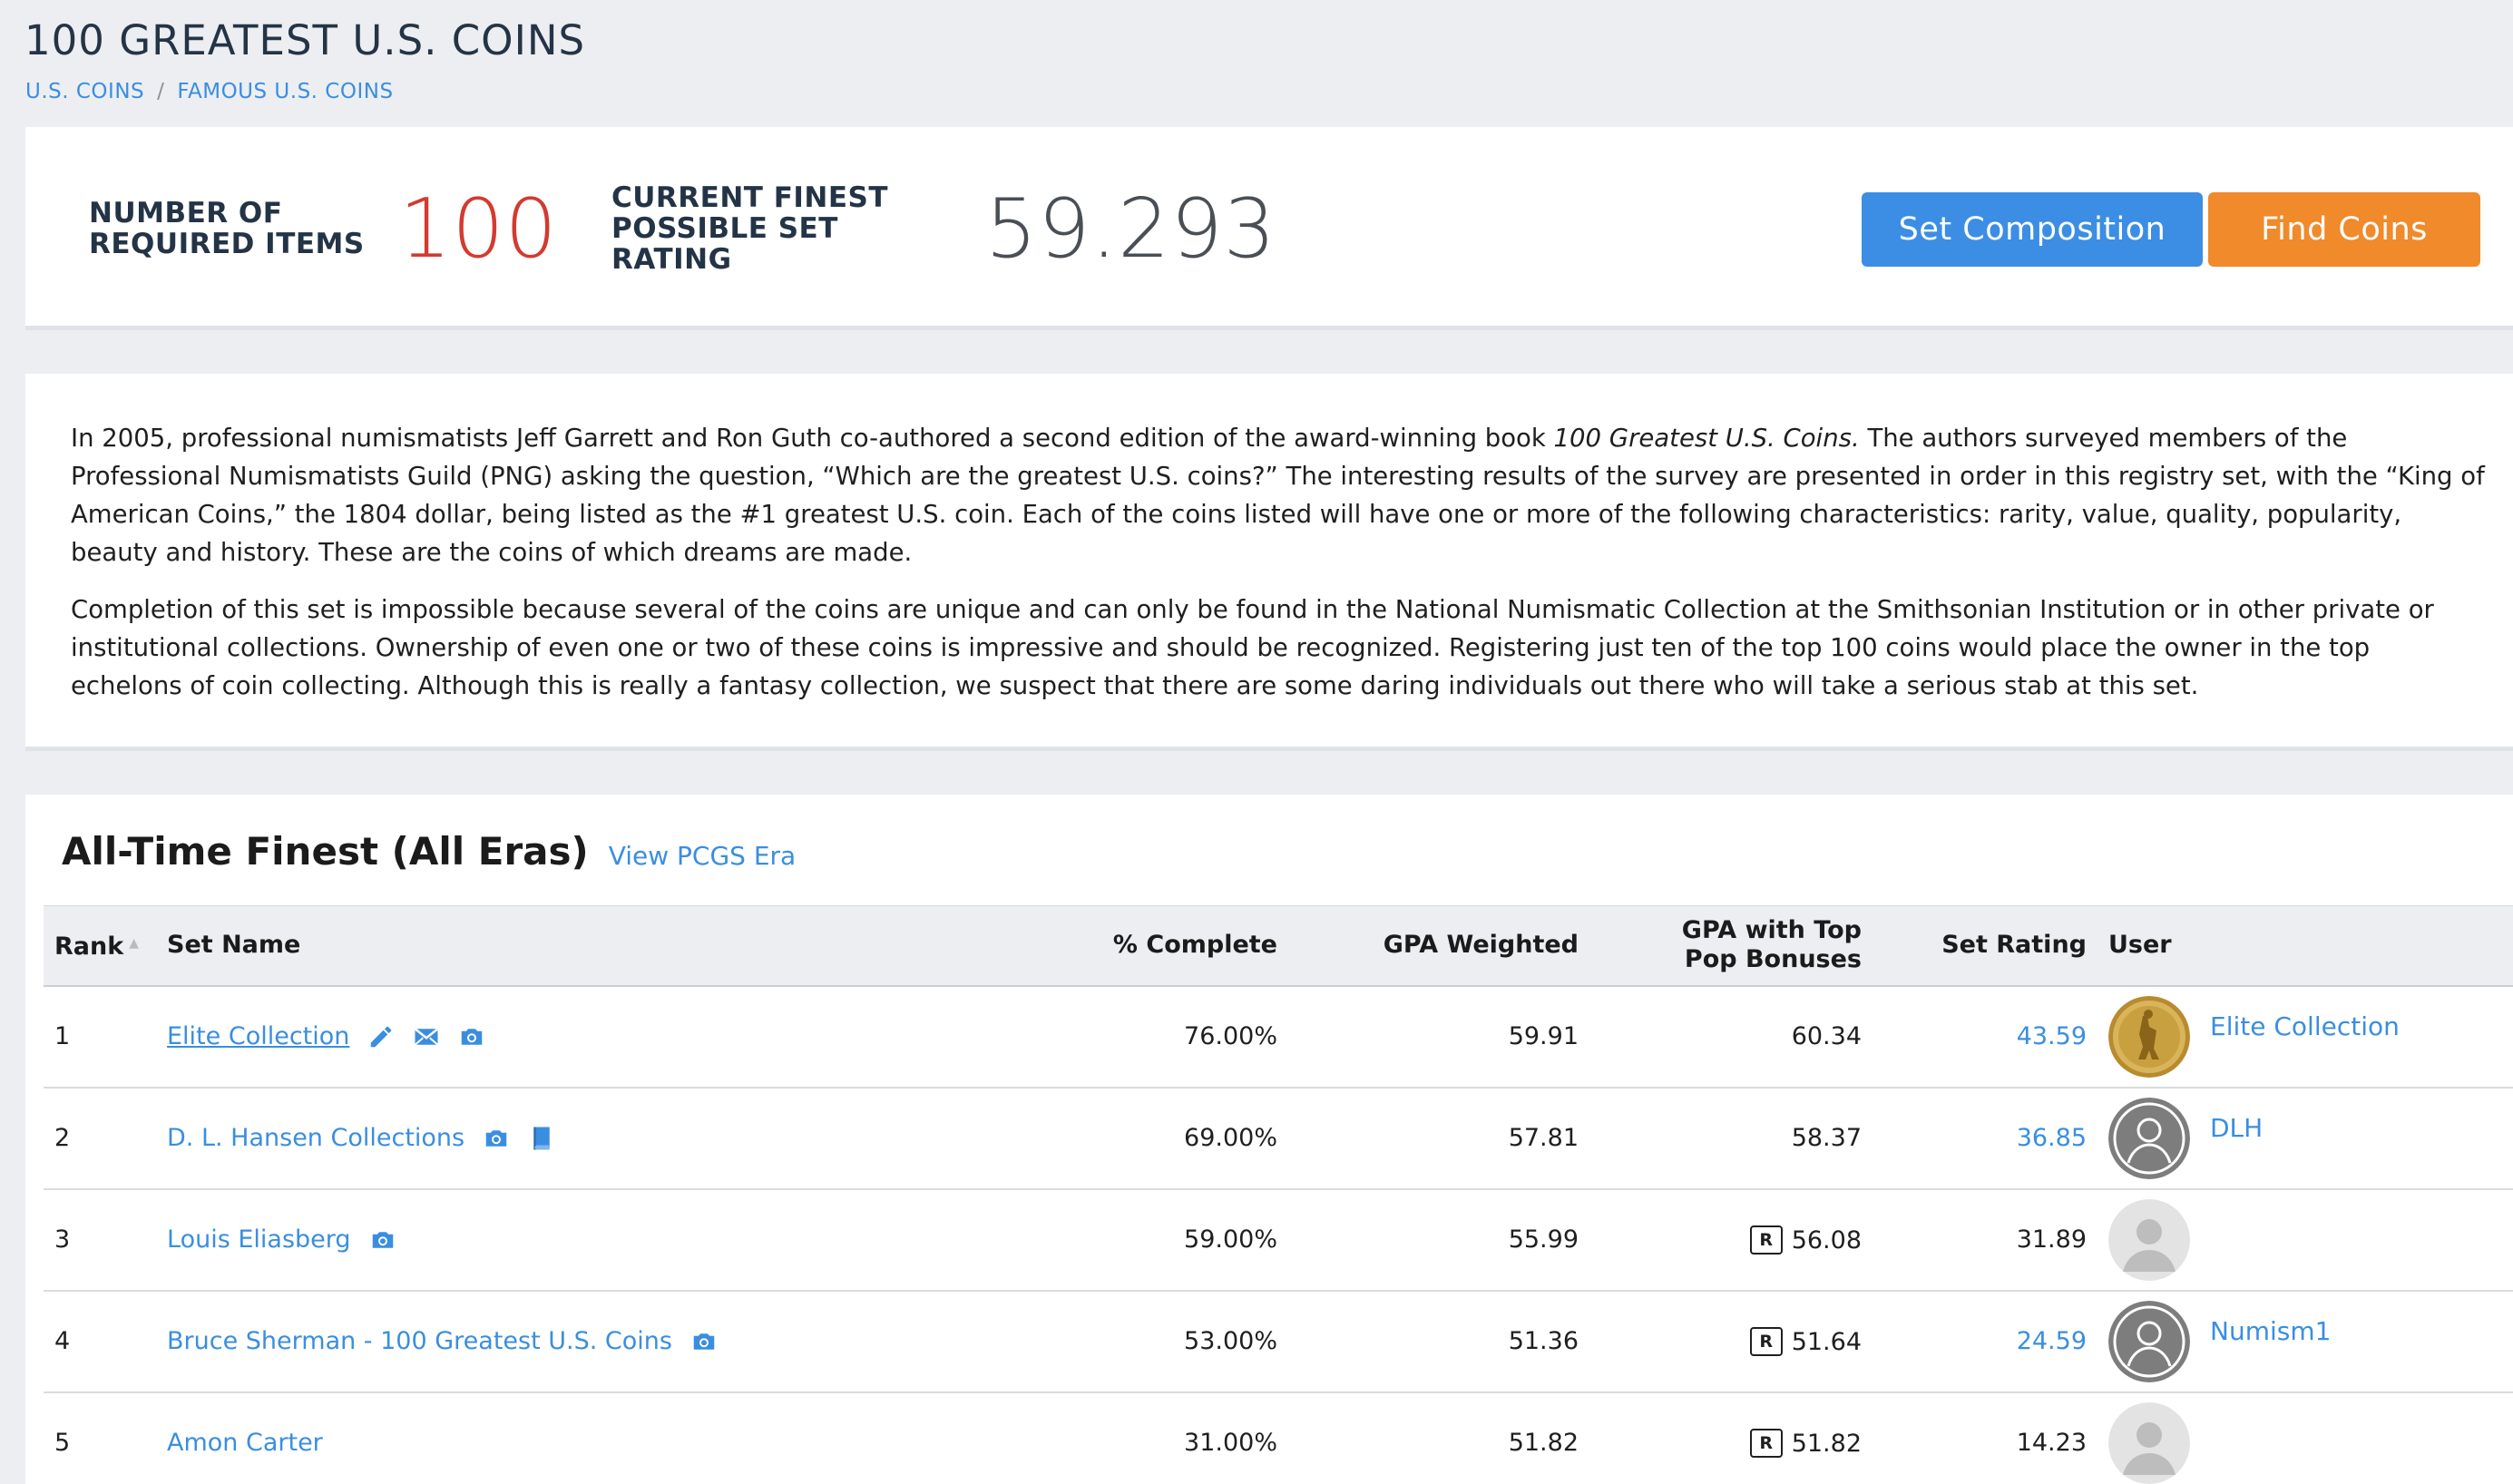  I want to click on set-name-link: D. L. Hansen Collections, so click(315, 1138).